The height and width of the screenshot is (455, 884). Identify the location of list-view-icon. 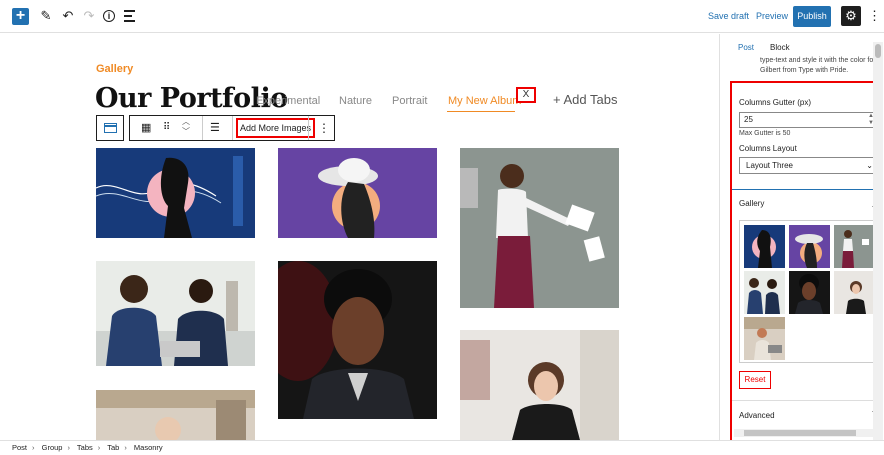
(129, 18).